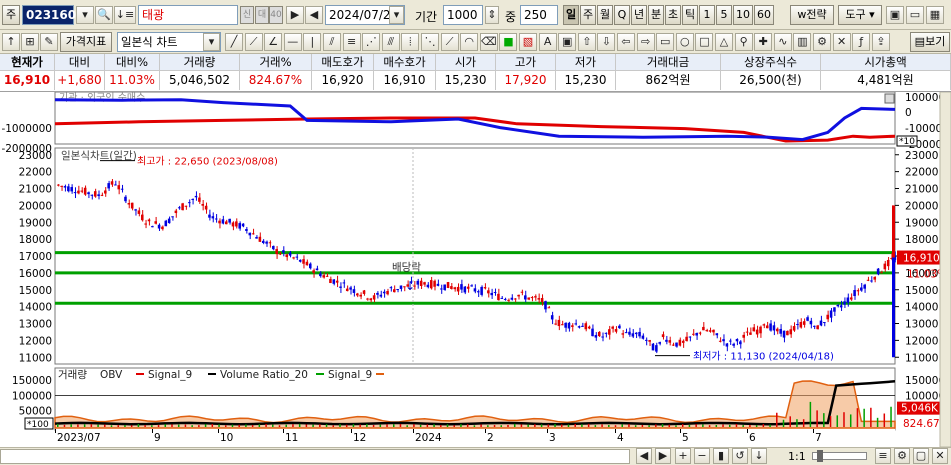  What do you see at coordinates (839, 456) in the screenshot?
I see `zoom-slider` at bounding box center [839, 456].